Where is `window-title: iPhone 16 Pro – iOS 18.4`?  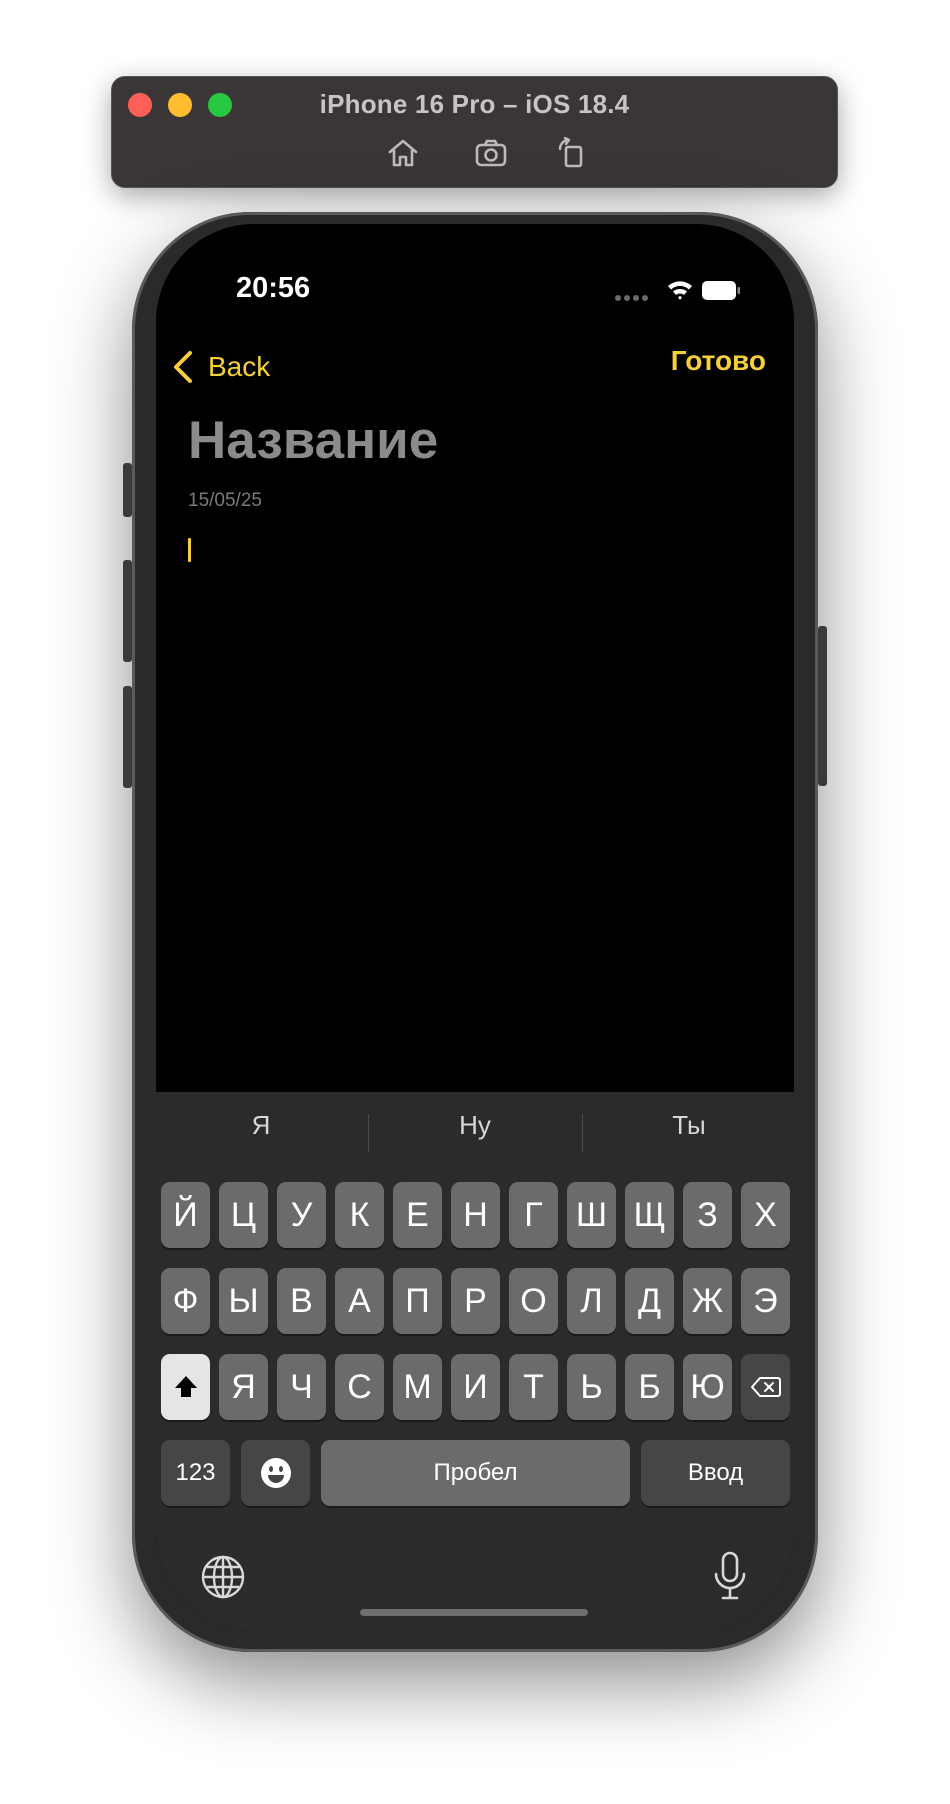
window-title: iPhone 16 Pro – iOS 18.4 is located at coordinates (474, 104).